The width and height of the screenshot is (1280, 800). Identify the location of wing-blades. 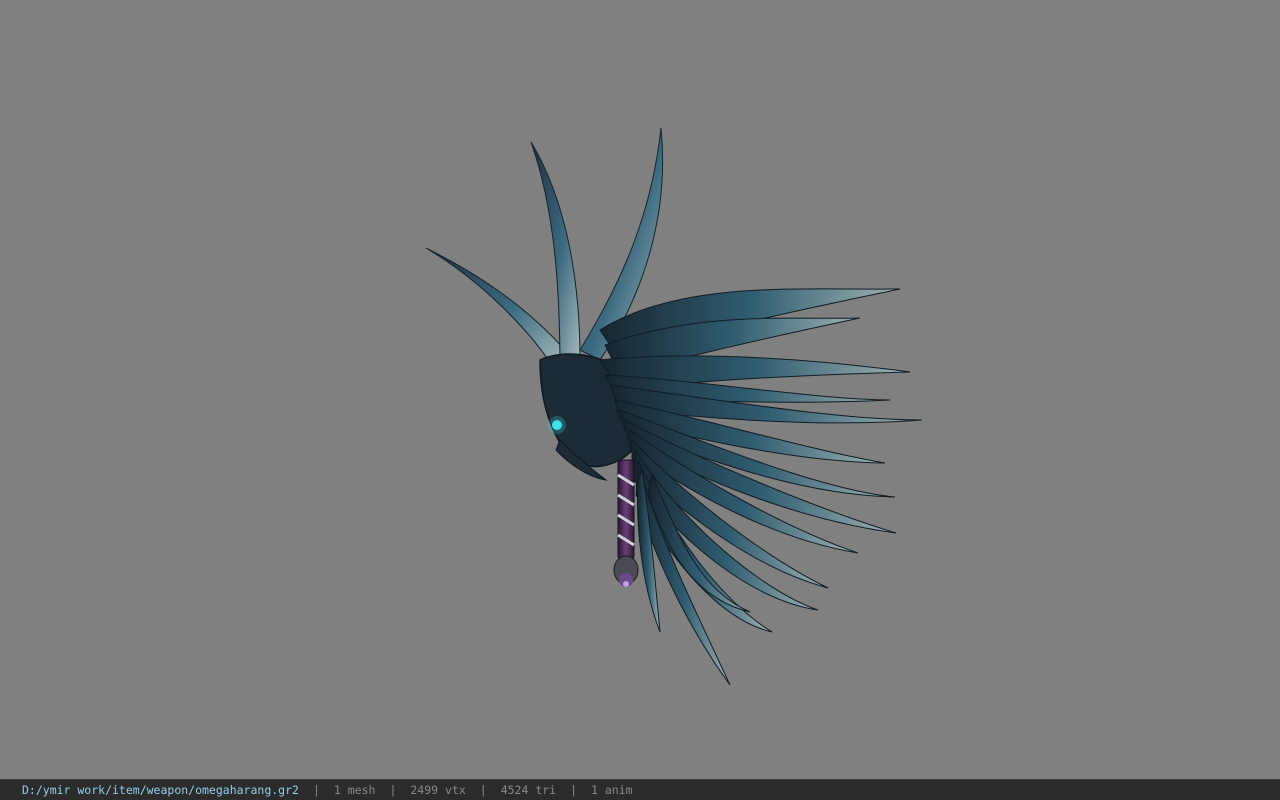
(761, 487).